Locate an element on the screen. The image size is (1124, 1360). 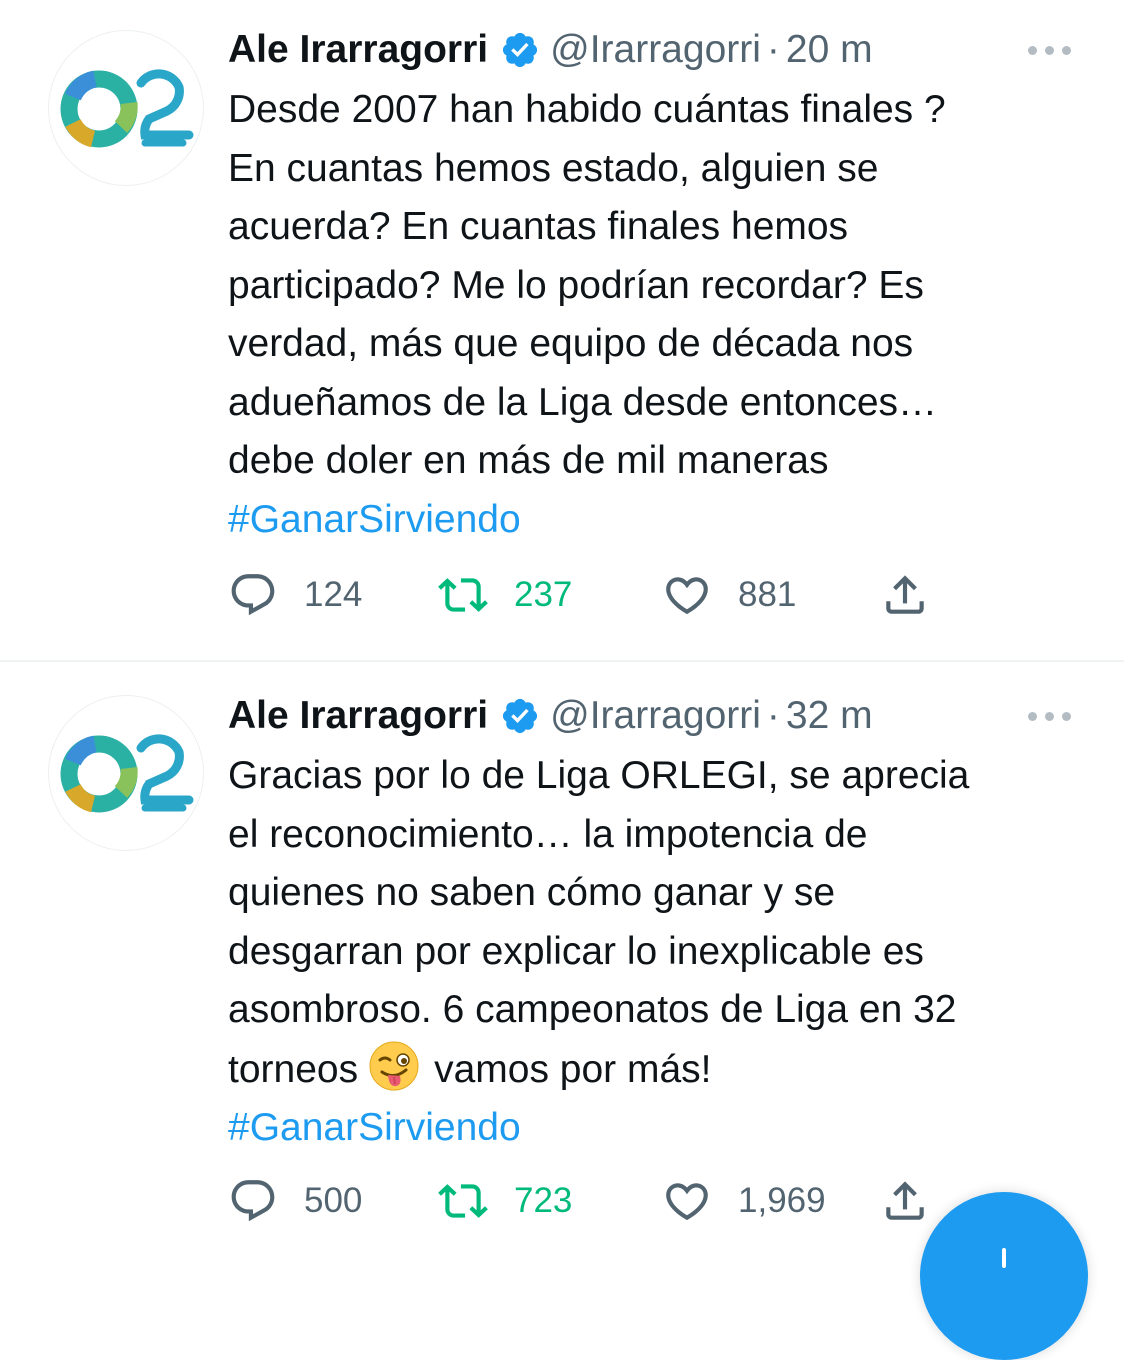
compose-tweet-button is located at coordinates (1004, 1276).